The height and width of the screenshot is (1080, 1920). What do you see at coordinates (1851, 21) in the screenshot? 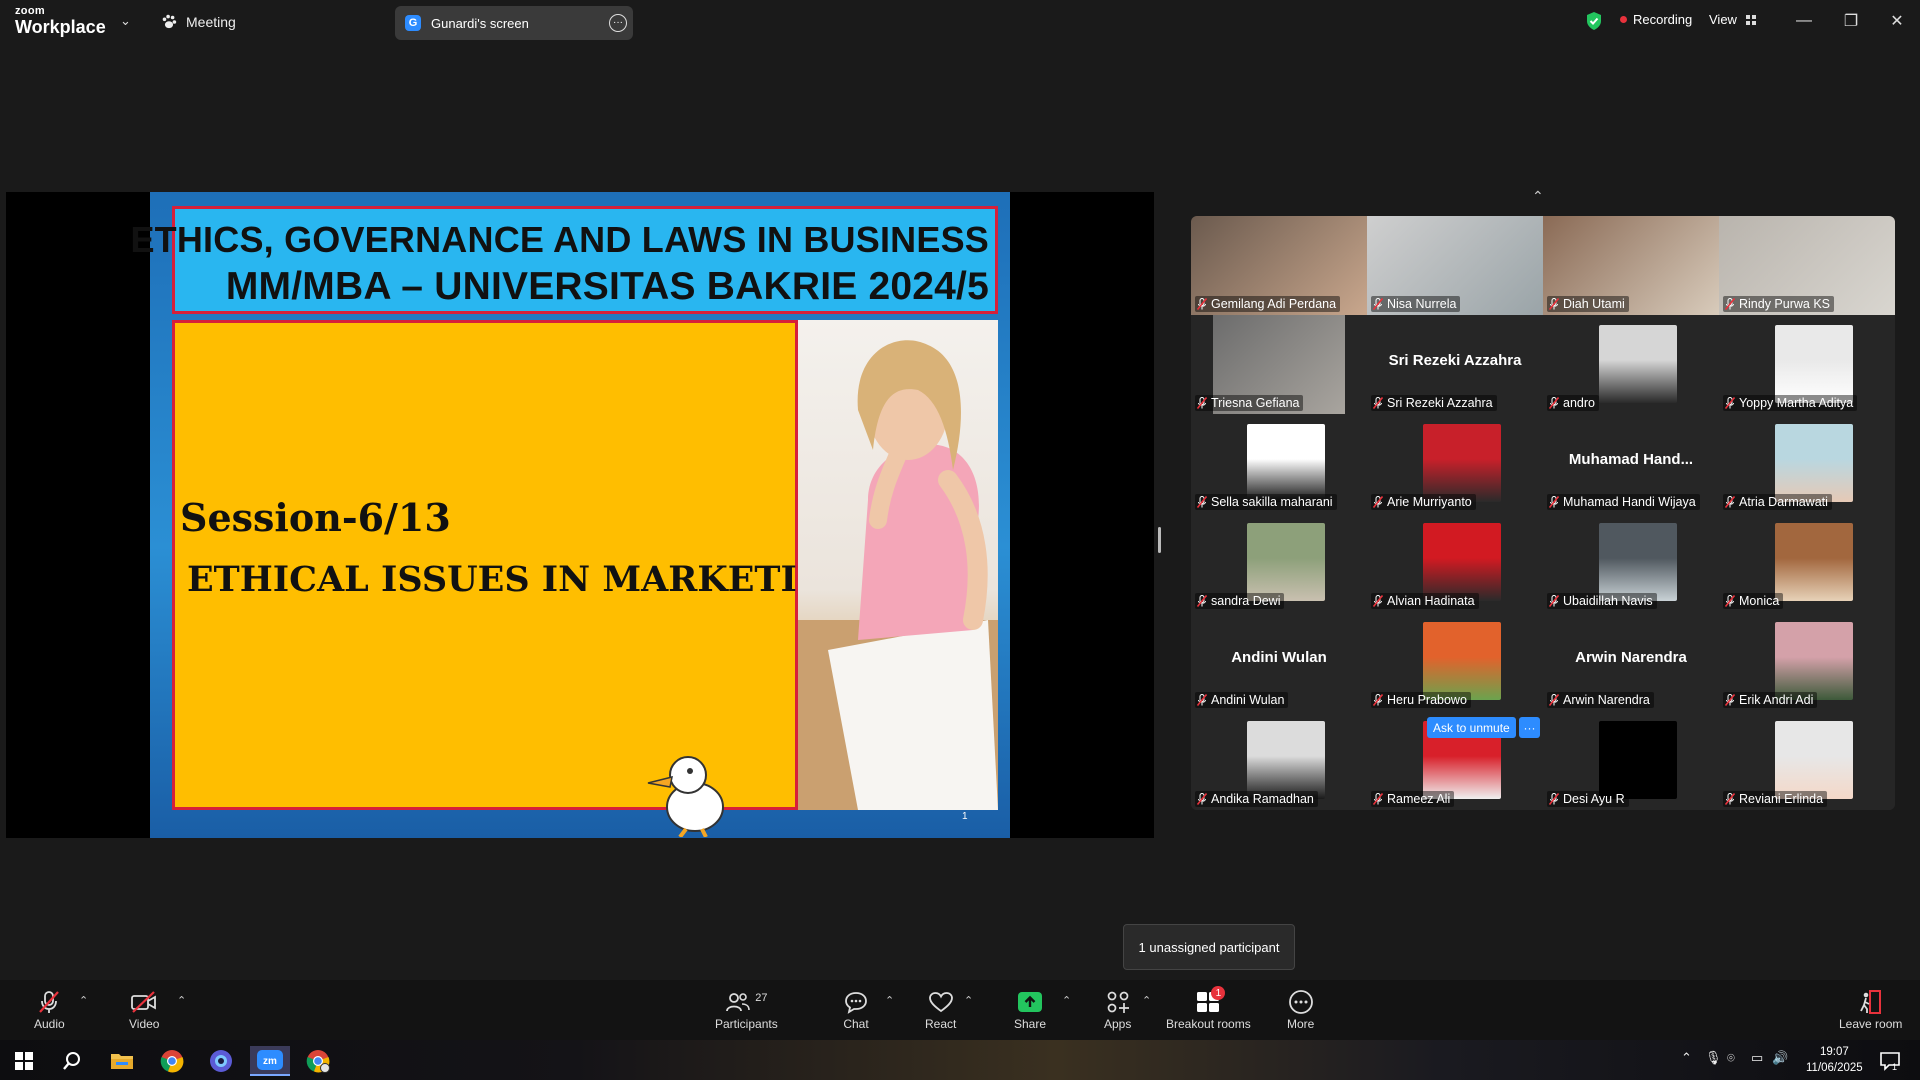
I see `restore-icon: ❐` at bounding box center [1851, 21].